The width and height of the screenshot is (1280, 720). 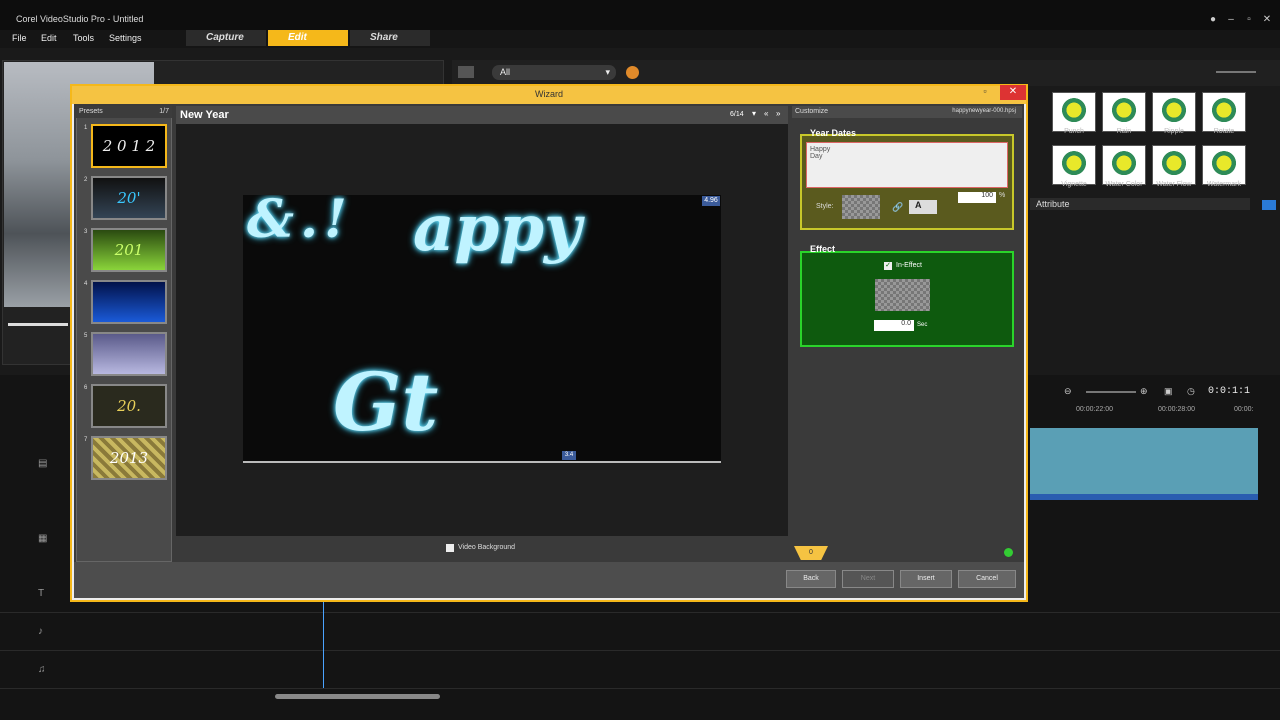 What do you see at coordinates (125, 38) in the screenshot?
I see `menu-settings: Settings` at bounding box center [125, 38].